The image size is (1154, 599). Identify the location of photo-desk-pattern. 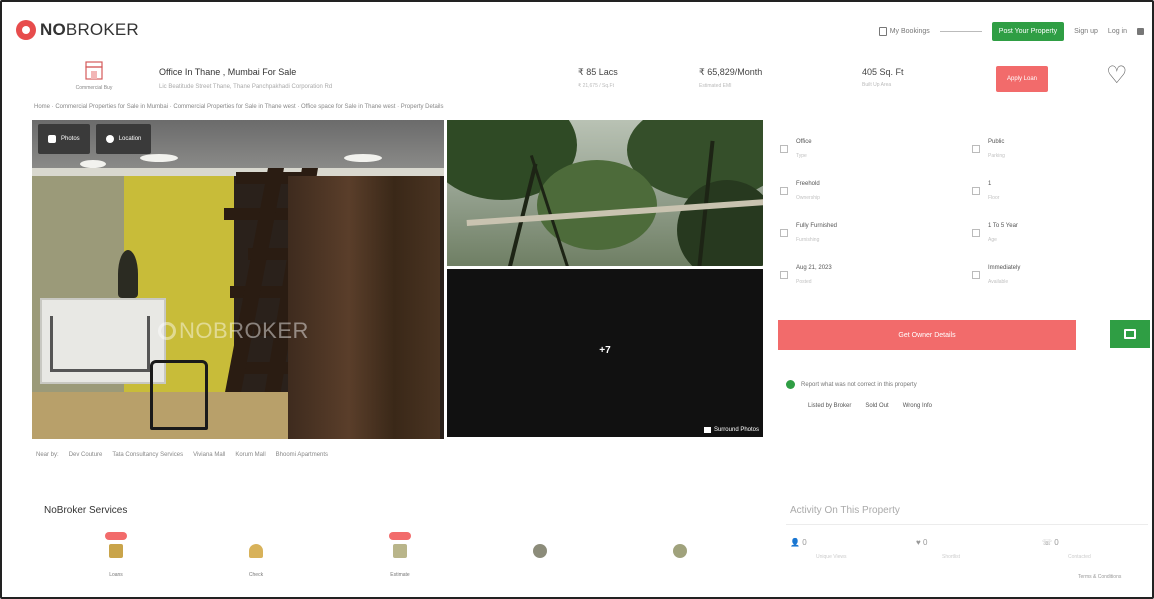
(100, 344).